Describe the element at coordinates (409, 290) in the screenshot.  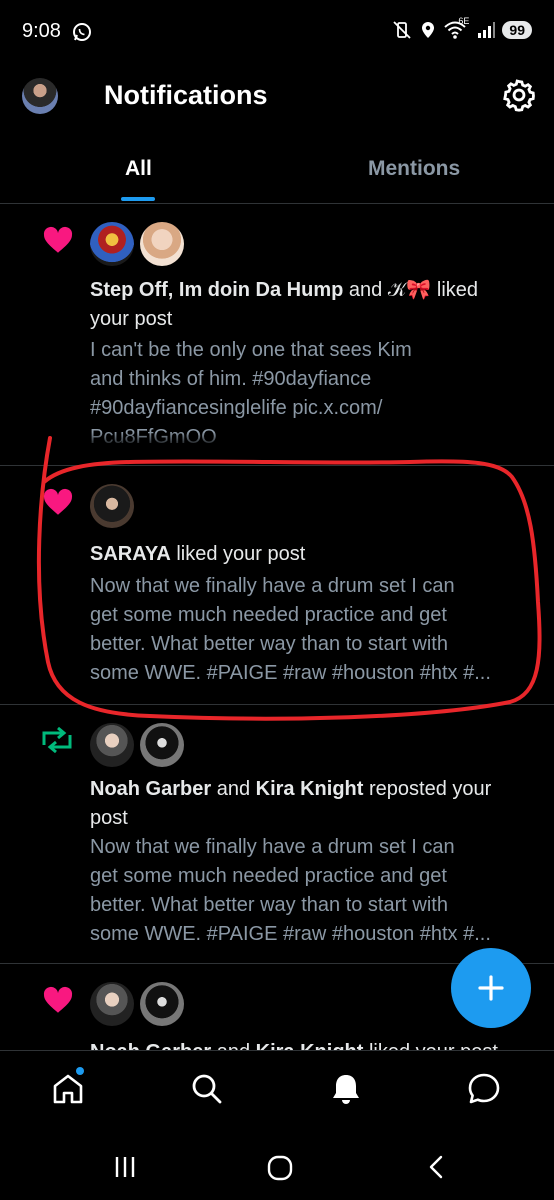
I see `actor-name: 𝒦🎀` at that location.